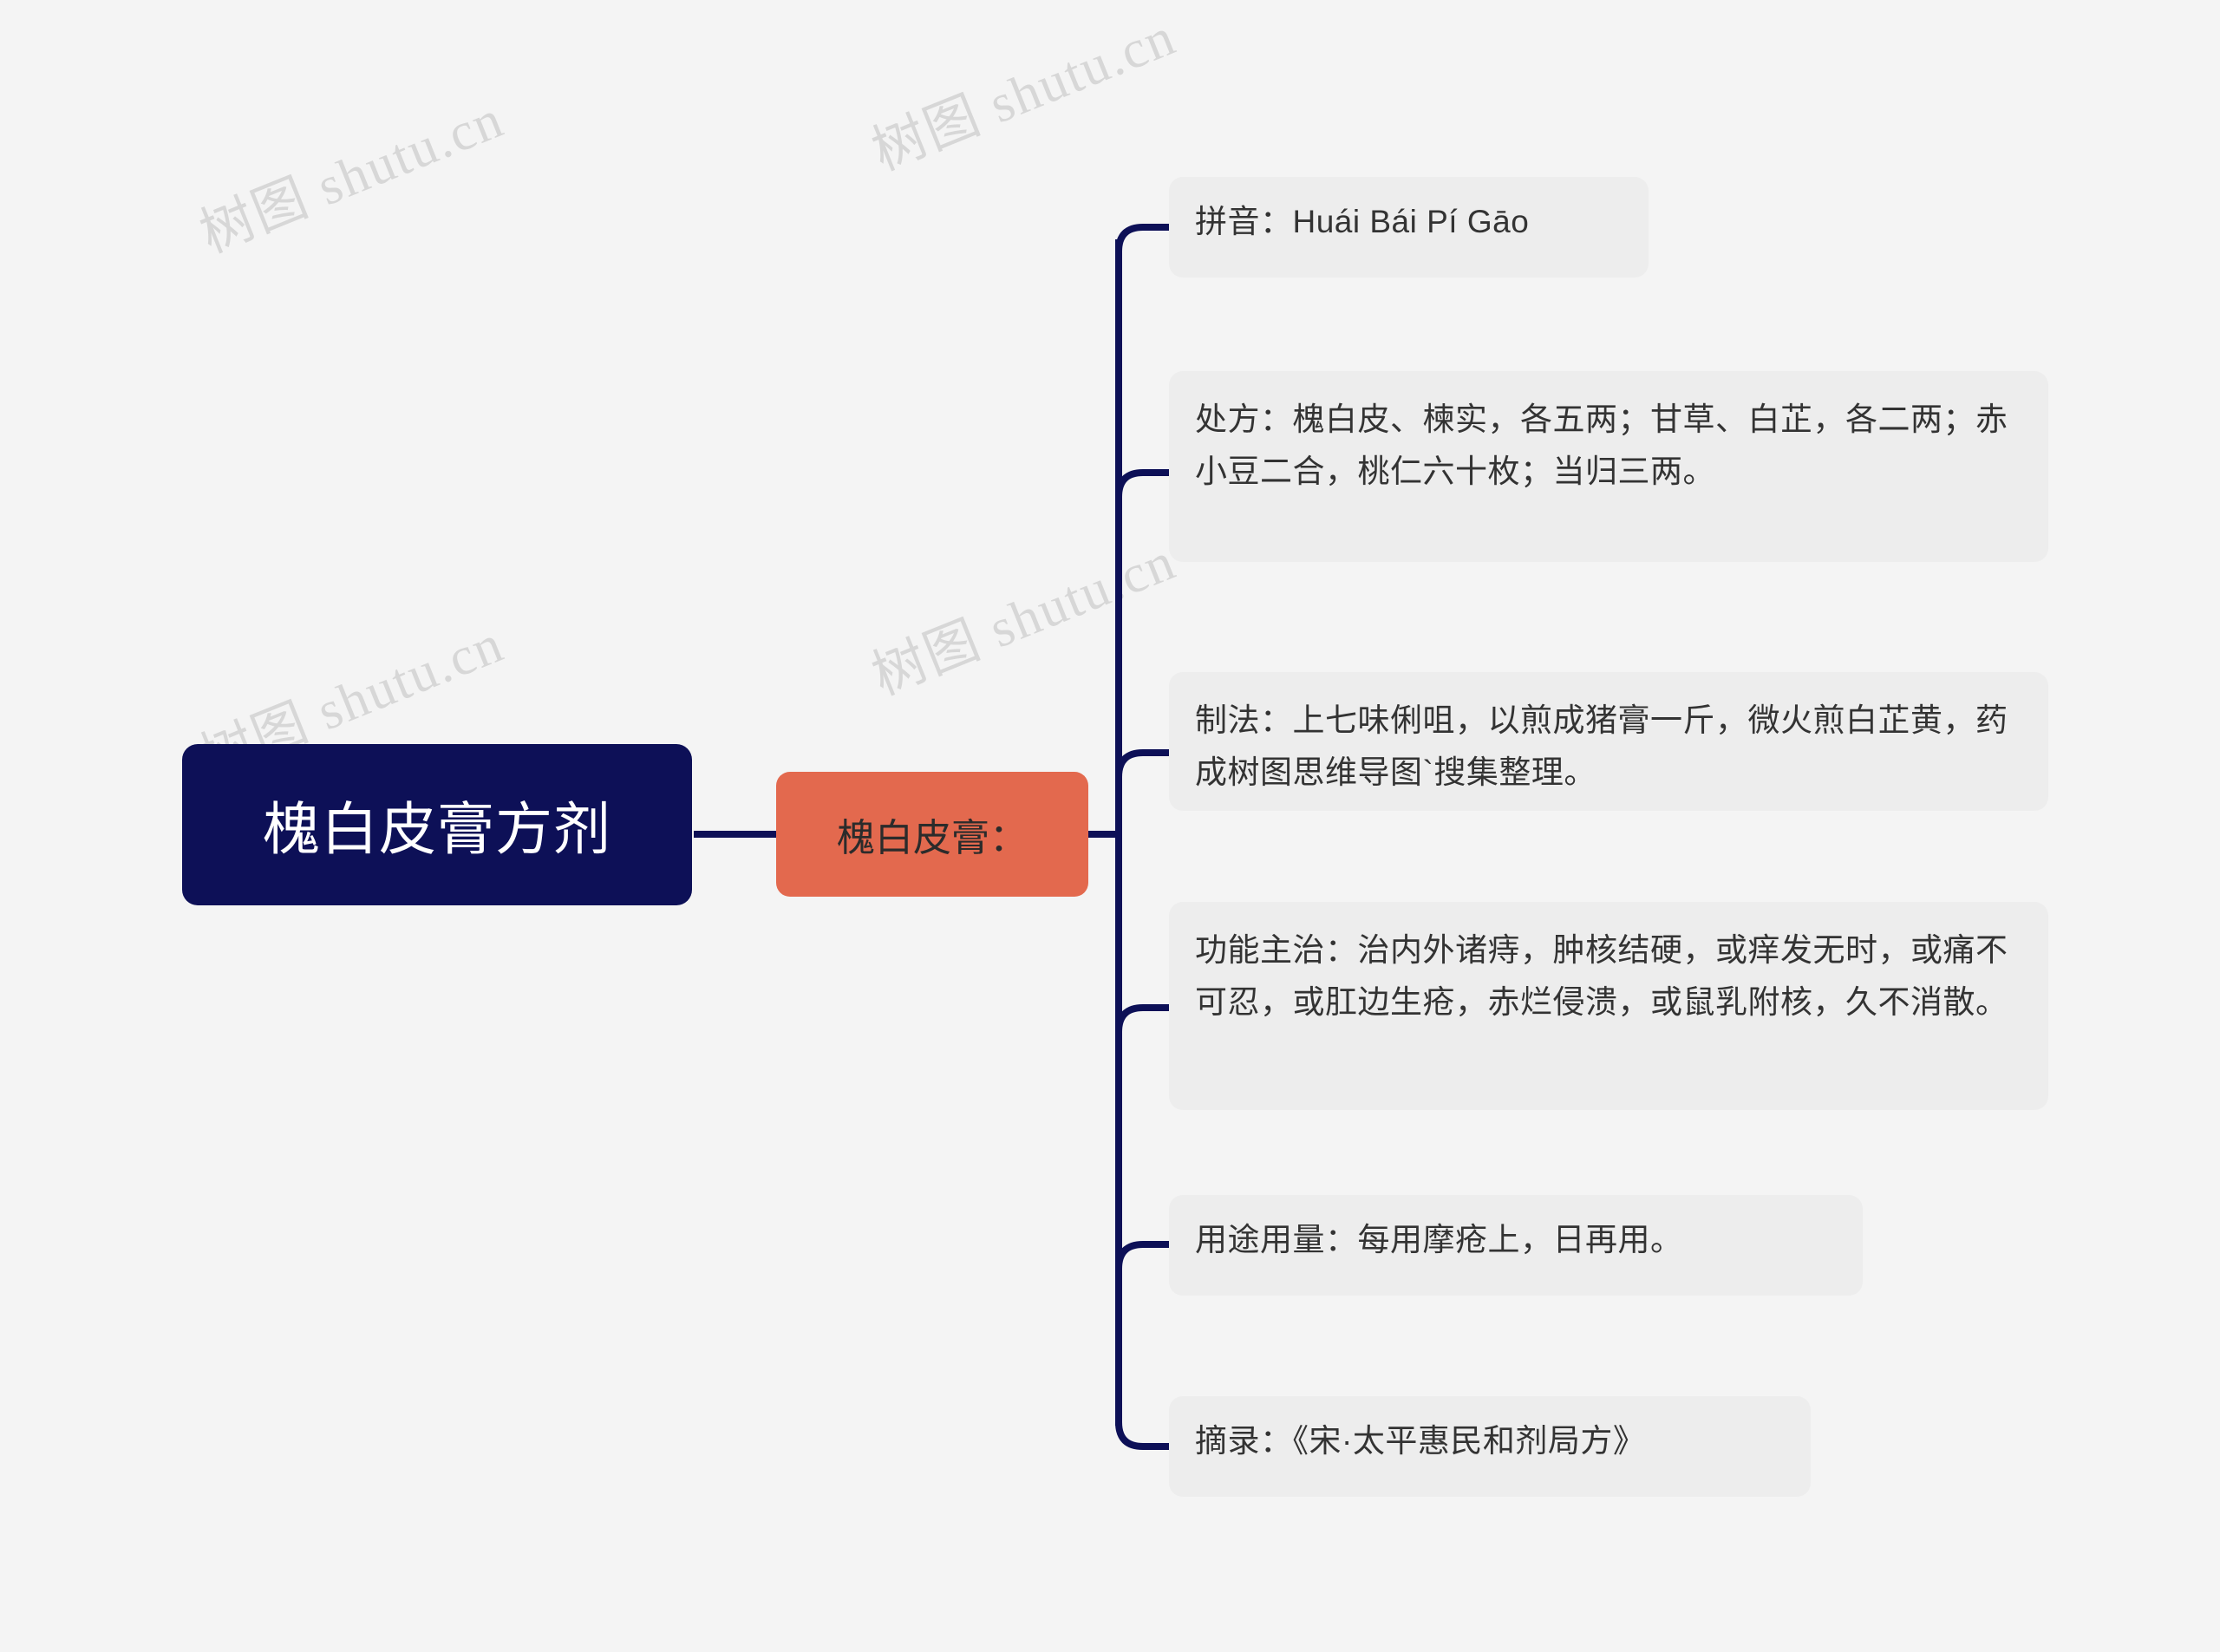  What do you see at coordinates (1439, 1239) in the screenshot?
I see `leaf-node-dosage-label: 用途用量：每用摩疮上，日再用。` at bounding box center [1439, 1239].